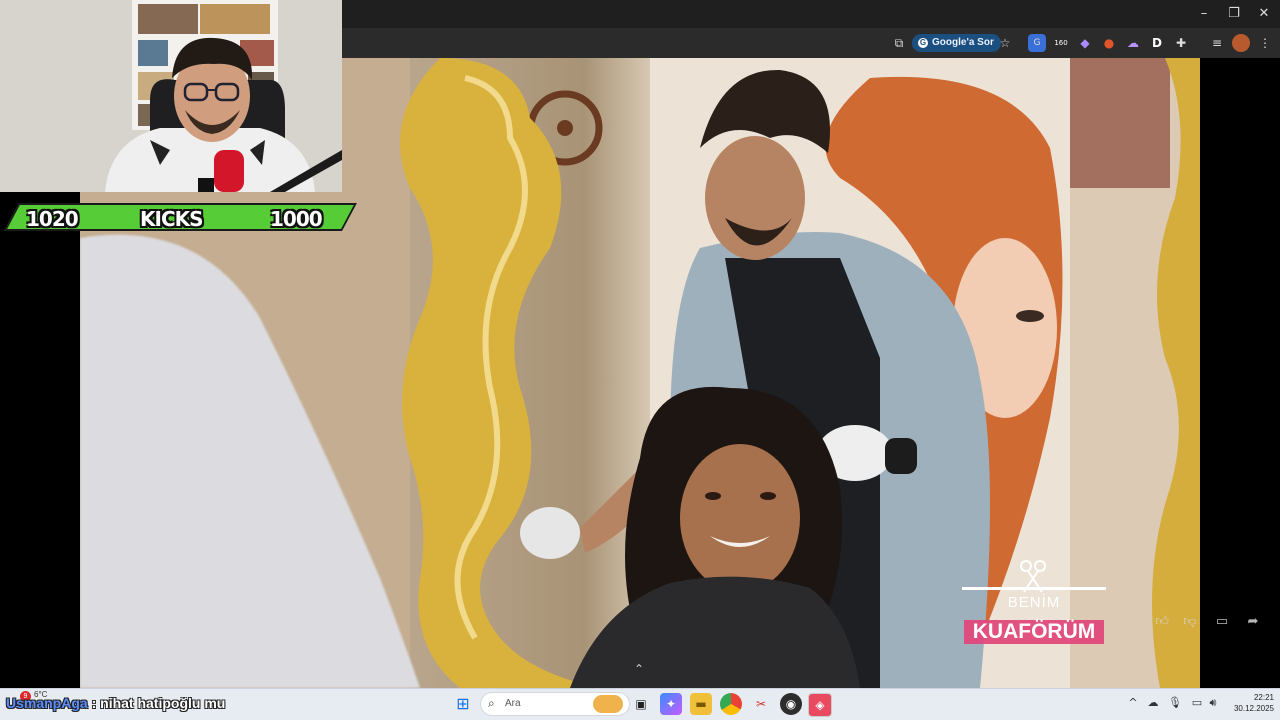  What do you see at coordinates (731, 704) in the screenshot?
I see `chrome-icon` at bounding box center [731, 704].